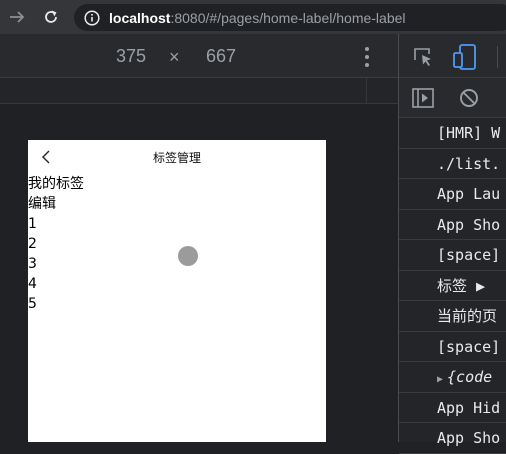 This screenshot has height=454, width=506. I want to click on console-object-text: {code, so click(470, 377).